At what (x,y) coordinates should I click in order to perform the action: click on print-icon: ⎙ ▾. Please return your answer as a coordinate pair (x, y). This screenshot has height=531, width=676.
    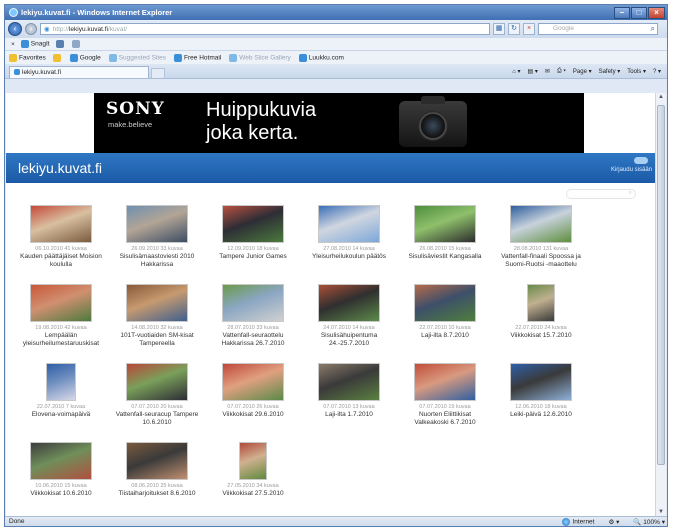
    Looking at the image, I should click on (561, 71).